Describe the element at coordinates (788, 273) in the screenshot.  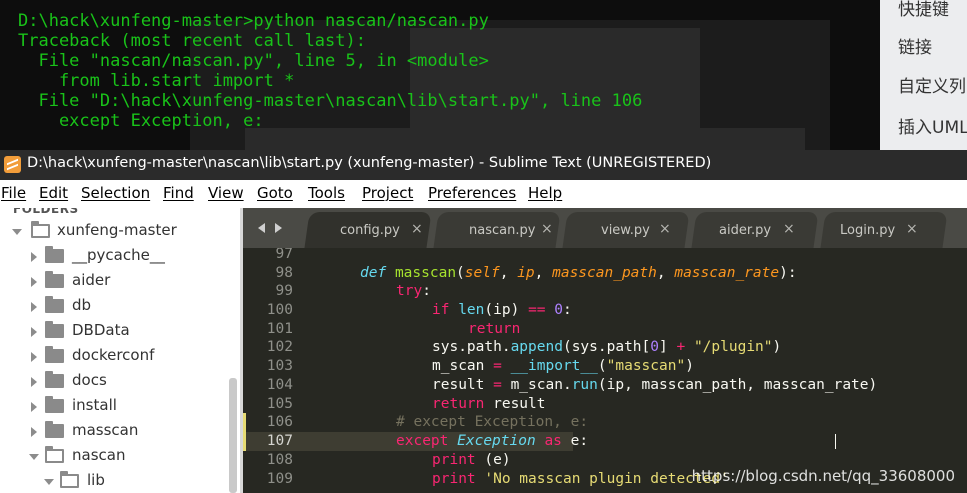
I see `token-punct: ):` at that location.